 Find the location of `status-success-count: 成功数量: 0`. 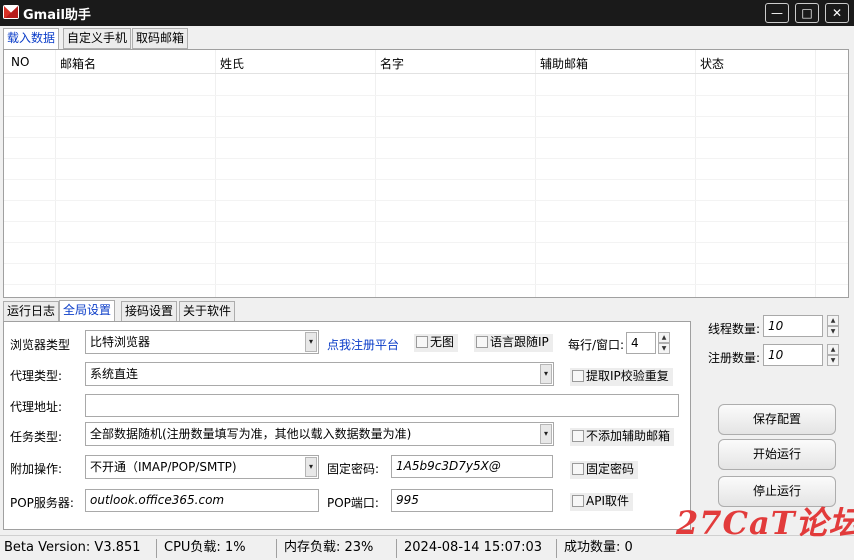

status-success-count: 成功数量: 0 is located at coordinates (598, 547).